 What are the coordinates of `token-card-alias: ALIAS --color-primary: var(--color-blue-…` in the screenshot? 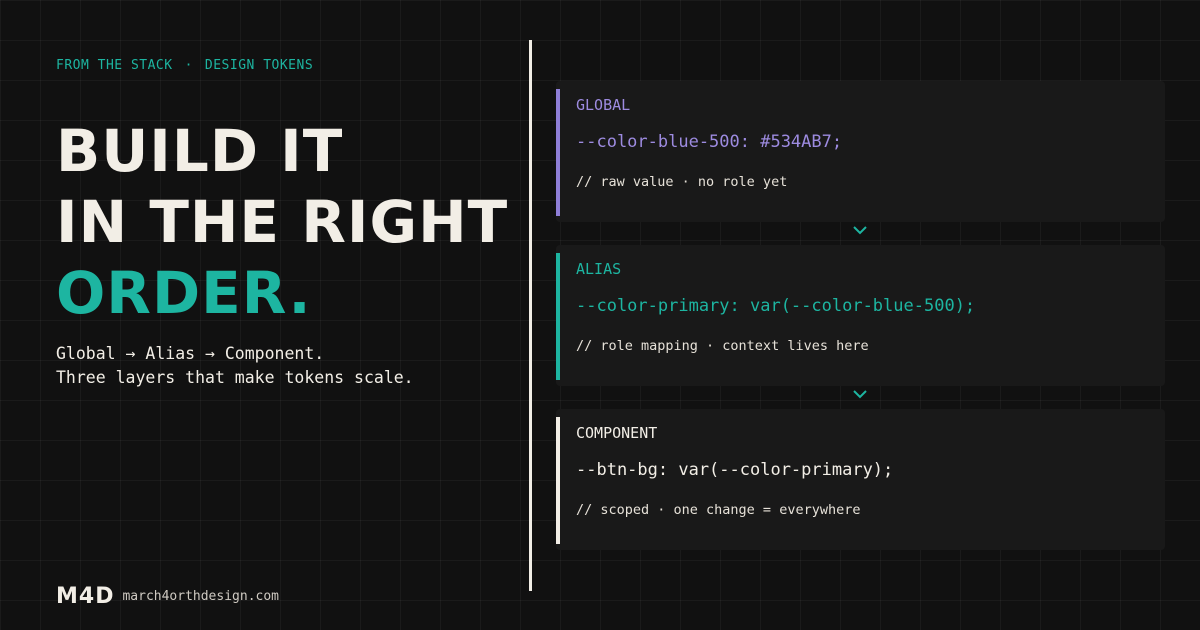 It's located at (860, 315).